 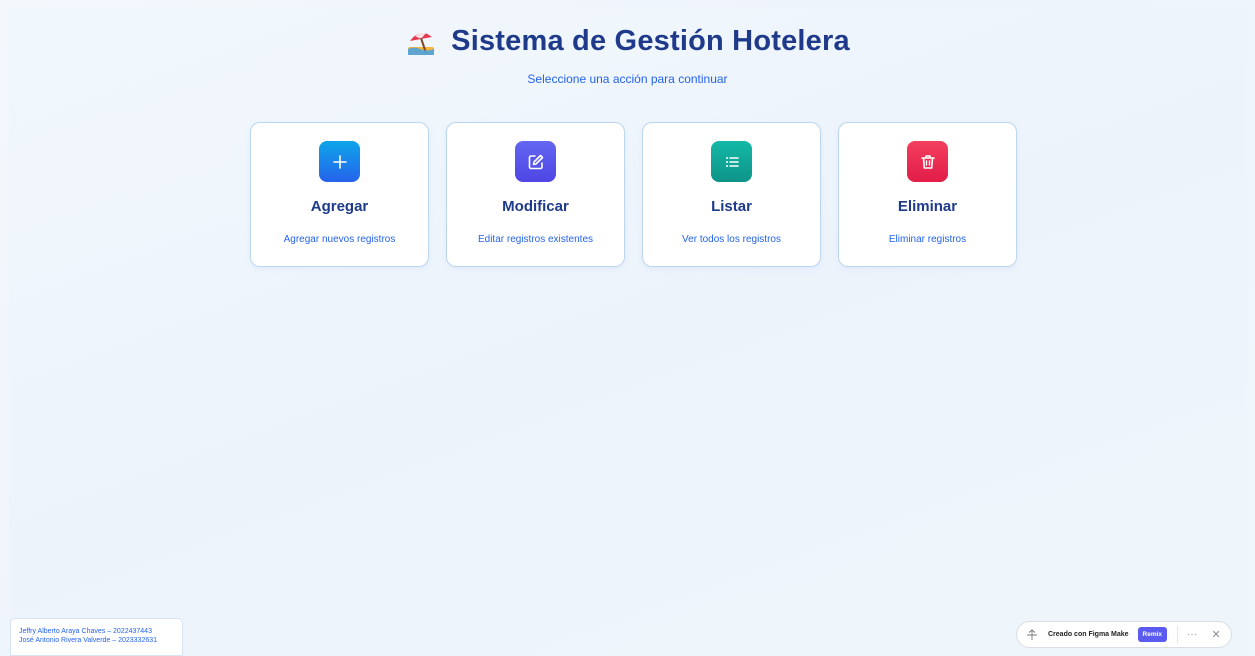 What do you see at coordinates (339, 194) in the screenshot?
I see `add-card: Agregar Agregar nuevos registros` at bounding box center [339, 194].